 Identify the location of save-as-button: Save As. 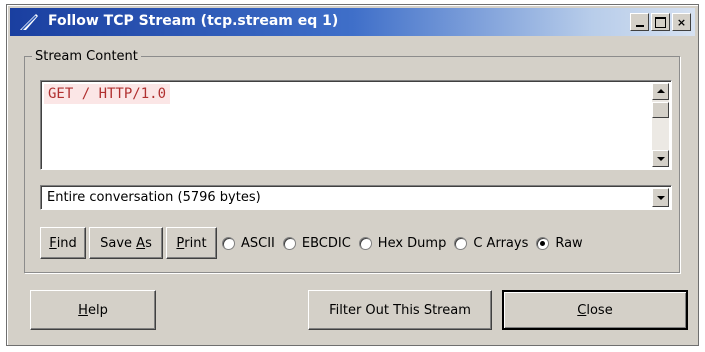
(126, 243).